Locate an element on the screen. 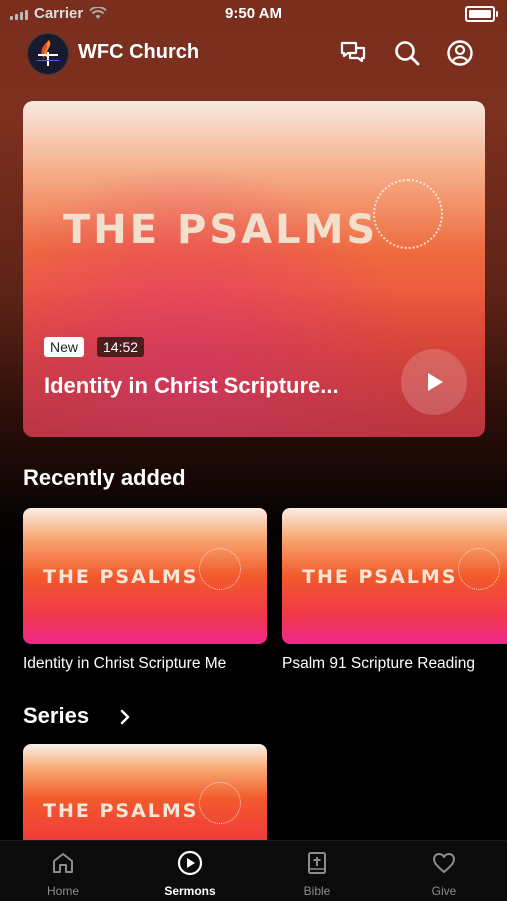  sermon-card-1: THE PSALMS is located at coordinates (145, 576).